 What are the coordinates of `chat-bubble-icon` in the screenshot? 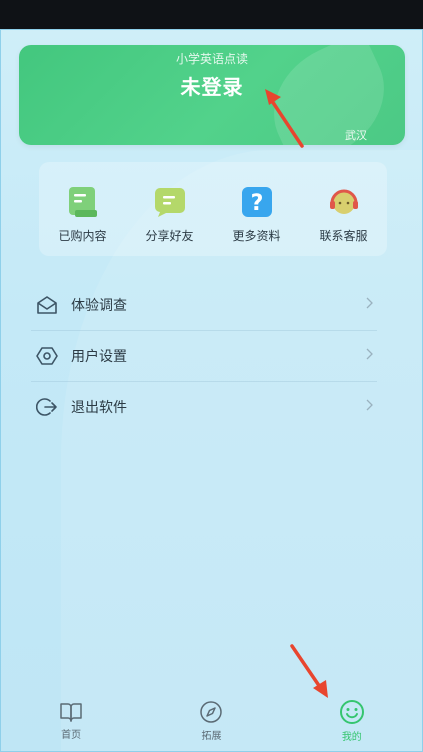 It's located at (170, 202).